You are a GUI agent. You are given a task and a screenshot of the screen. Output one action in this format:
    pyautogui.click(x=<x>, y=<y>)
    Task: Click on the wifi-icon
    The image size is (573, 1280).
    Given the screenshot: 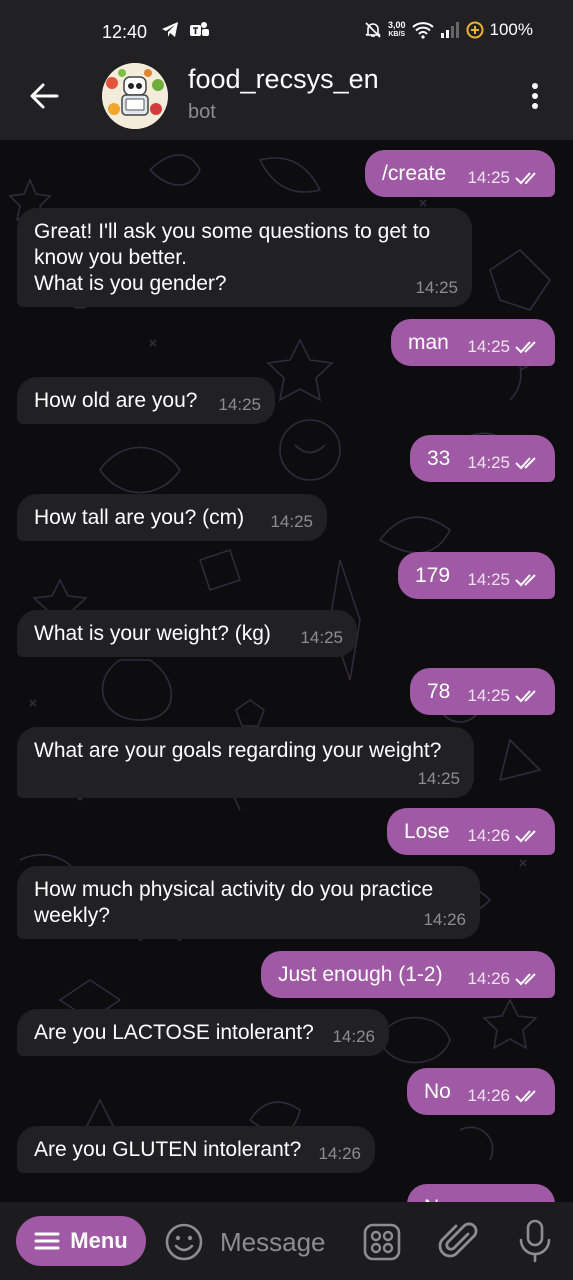 What is the action you would take?
    pyautogui.click(x=422, y=30)
    